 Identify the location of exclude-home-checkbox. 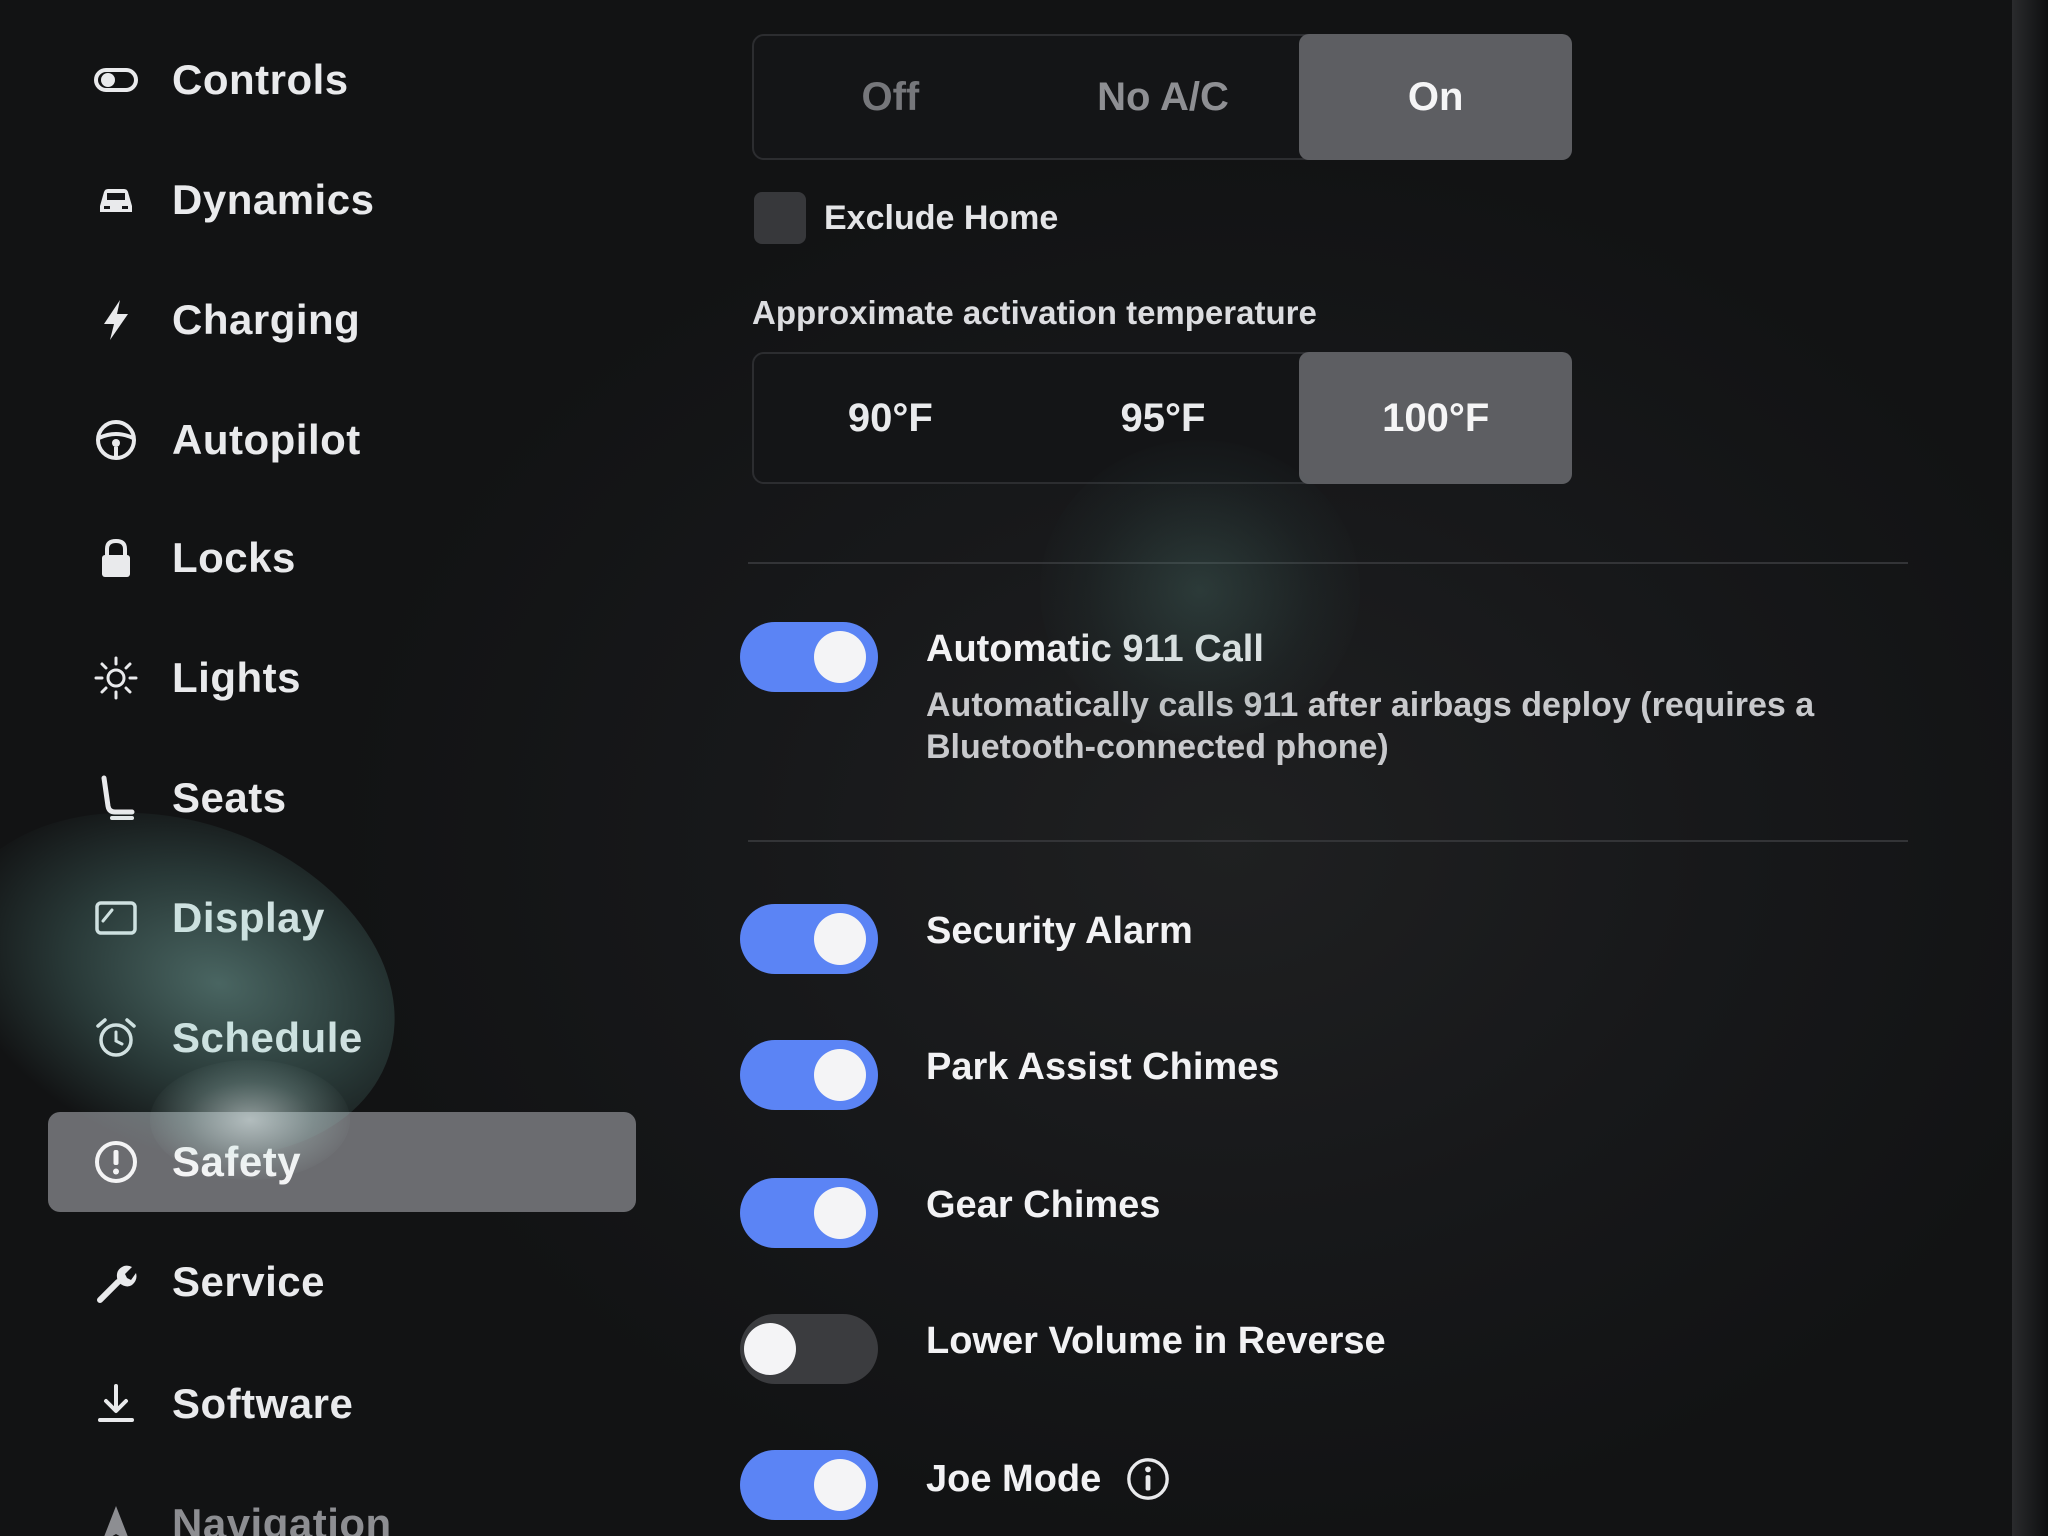
(780, 218).